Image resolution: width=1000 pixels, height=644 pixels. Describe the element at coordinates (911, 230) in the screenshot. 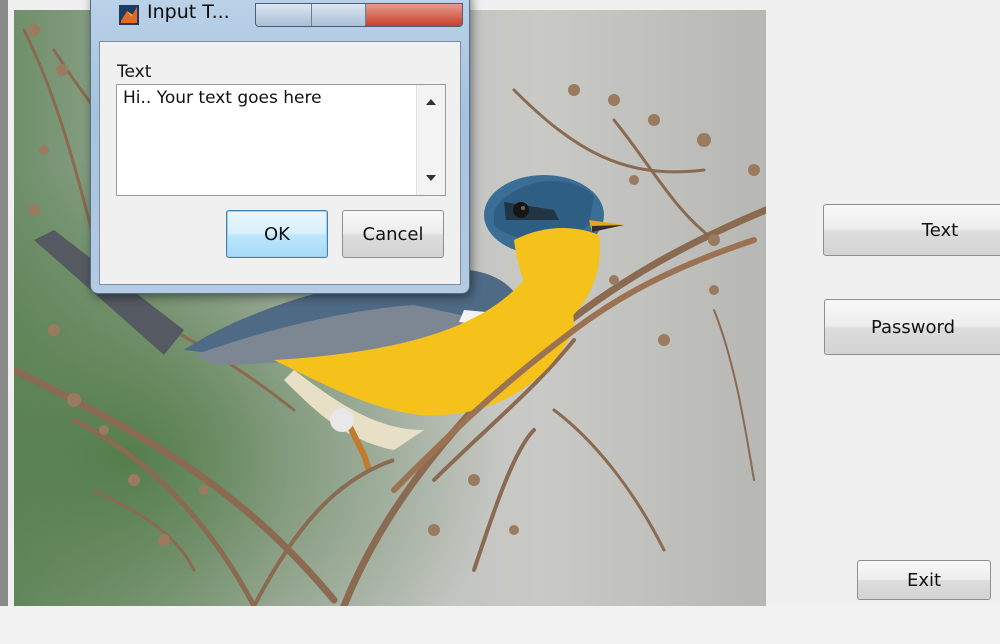

I see `text-button: Text` at that location.